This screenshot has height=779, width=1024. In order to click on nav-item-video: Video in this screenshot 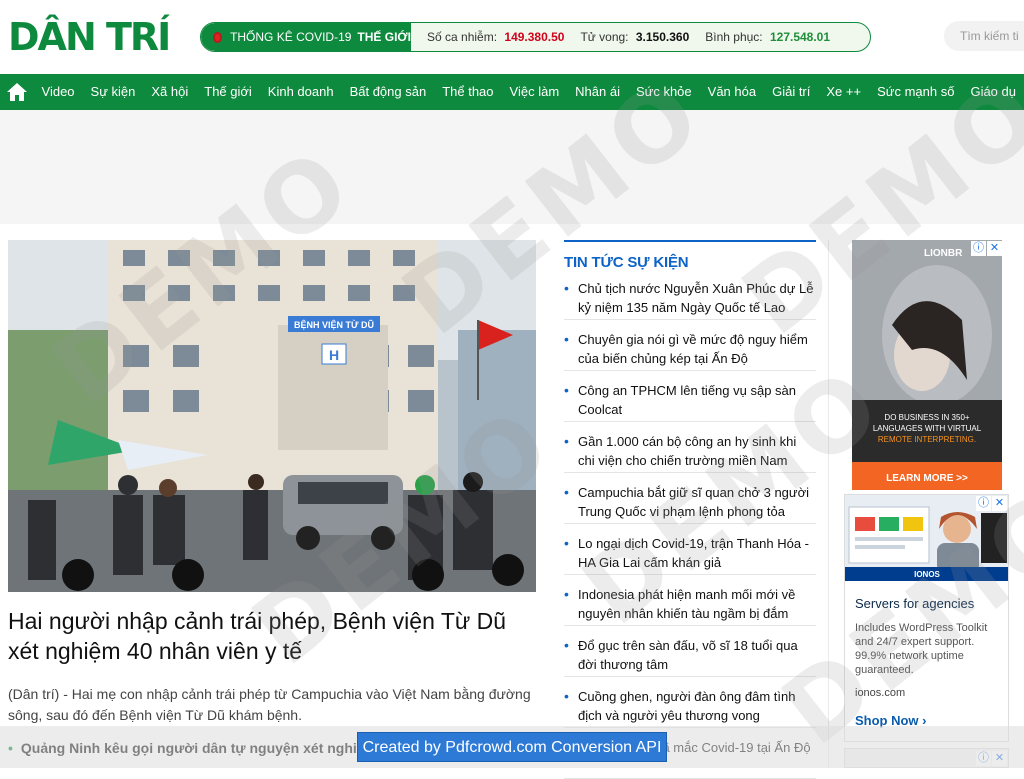, I will do `click(58, 92)`.